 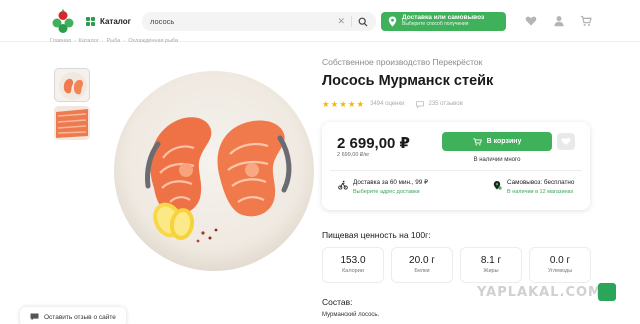 What do you see at coordinates (343, 185) in the screenshot?
I see `courier-icon` at bounding box center [343, 185].